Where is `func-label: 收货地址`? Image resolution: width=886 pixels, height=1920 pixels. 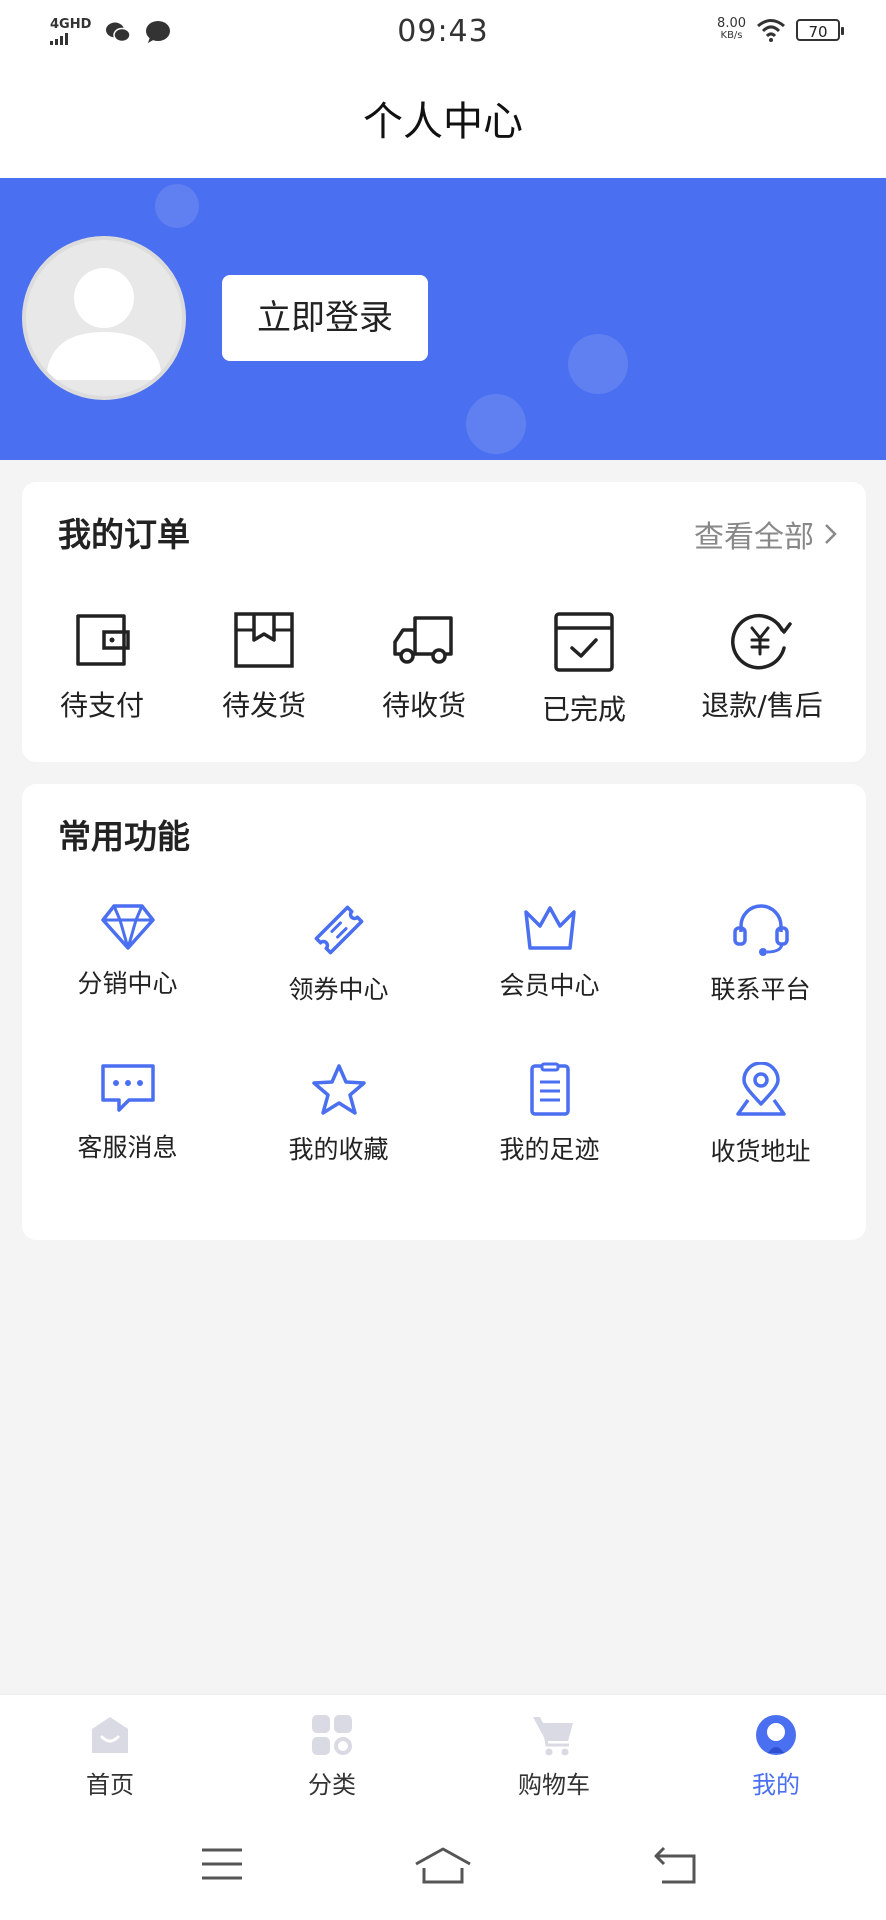 func-label: 收货地址 is located at coordinates (760, 1151).